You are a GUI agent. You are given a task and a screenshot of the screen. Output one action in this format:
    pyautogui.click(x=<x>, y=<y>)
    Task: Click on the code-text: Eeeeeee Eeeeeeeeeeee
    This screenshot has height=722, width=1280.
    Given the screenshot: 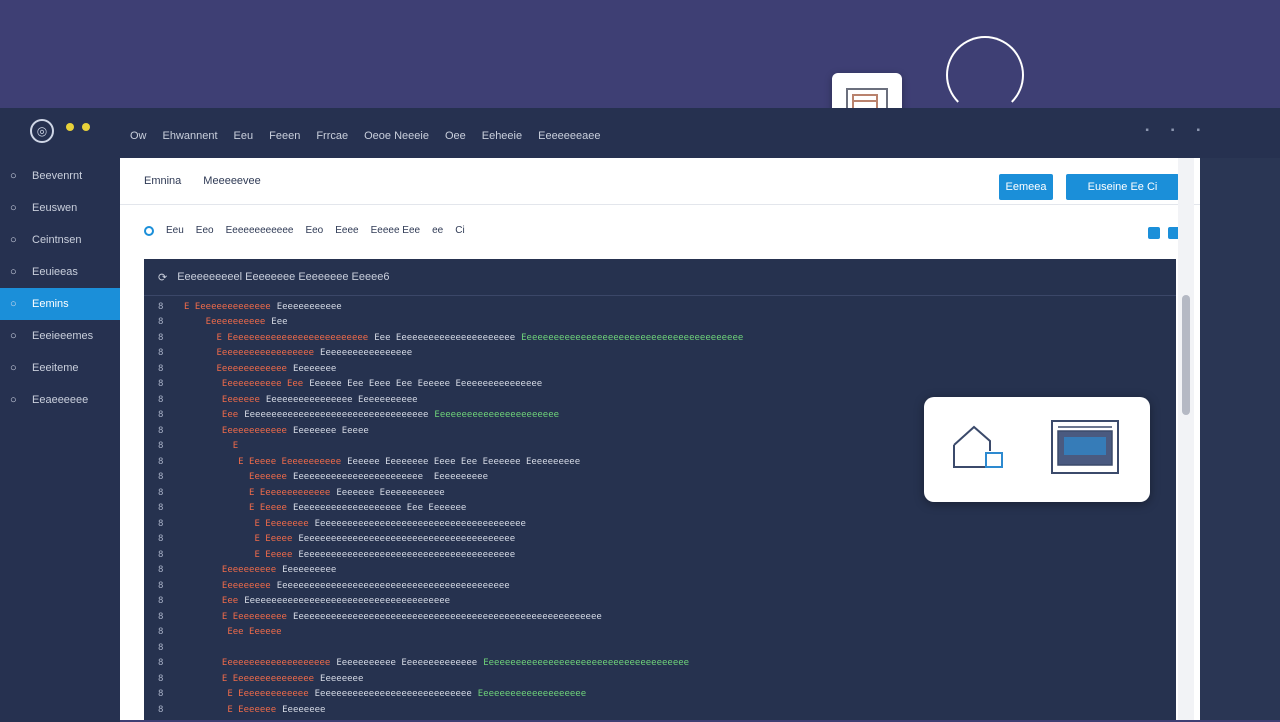 What is the action you would take?
    pyautogui.click(x=390, y=492)
    